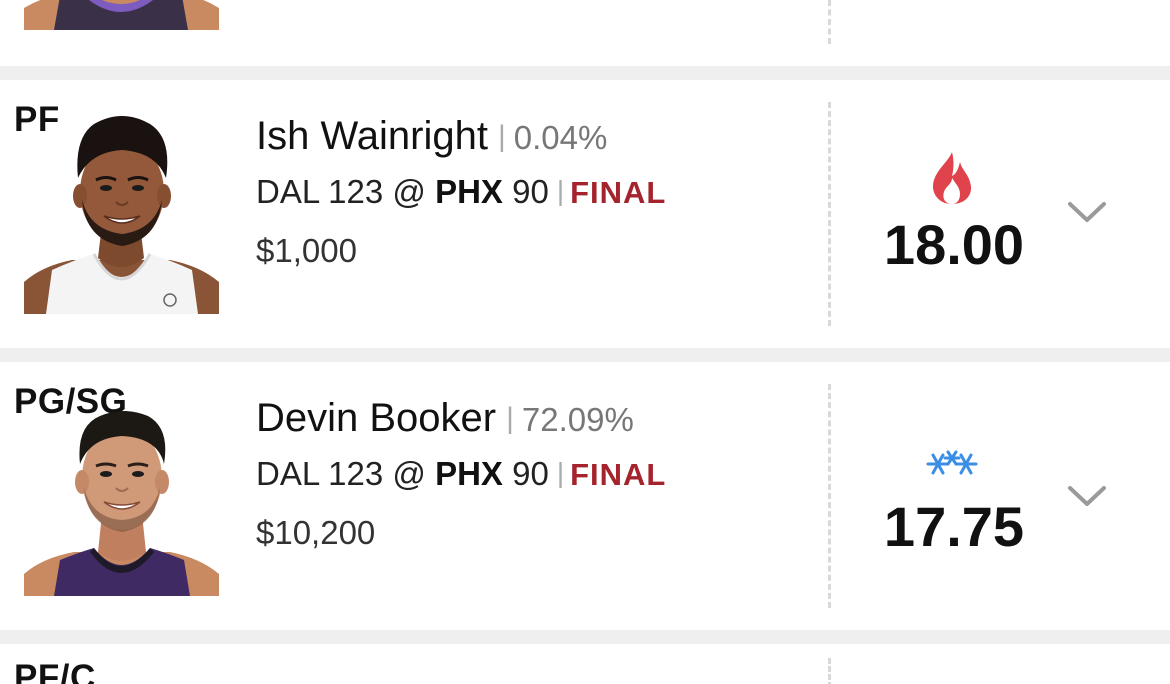  Describe the element at coordinates (306, 250) in the screenshot. I see `player-salary: $1,000` at that location.